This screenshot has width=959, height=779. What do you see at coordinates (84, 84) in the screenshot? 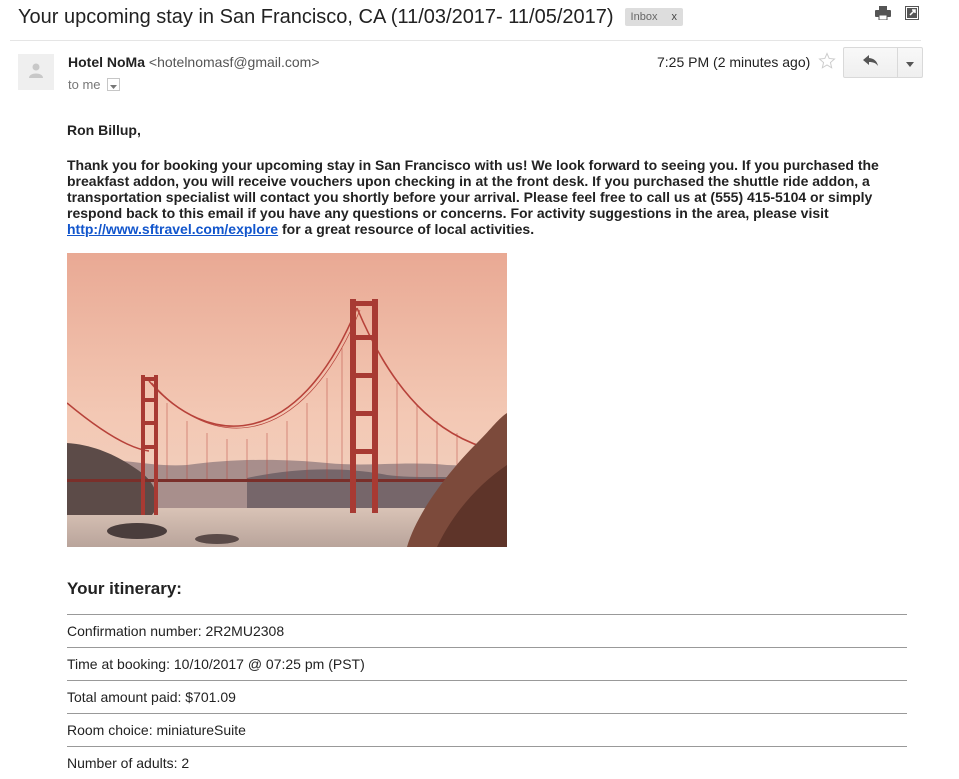
I see `recipient-text: to me` at bounding box center [84, 84].